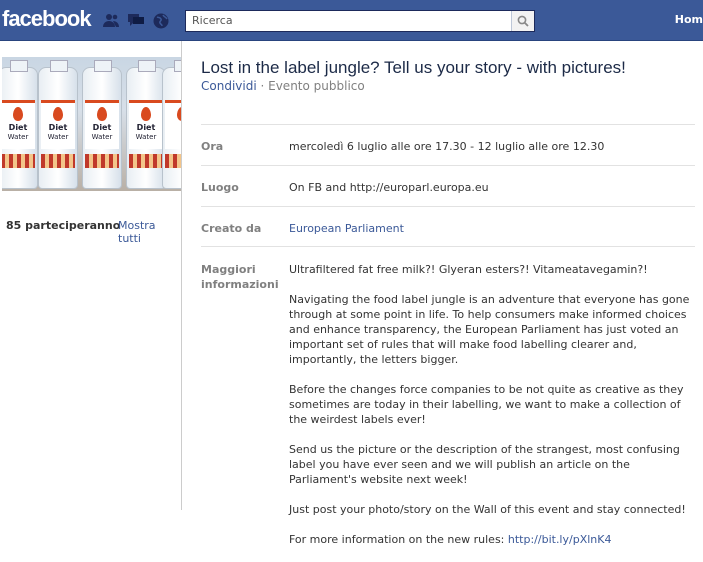  I want to click on search-input: Ricerca, so click(360, 21).